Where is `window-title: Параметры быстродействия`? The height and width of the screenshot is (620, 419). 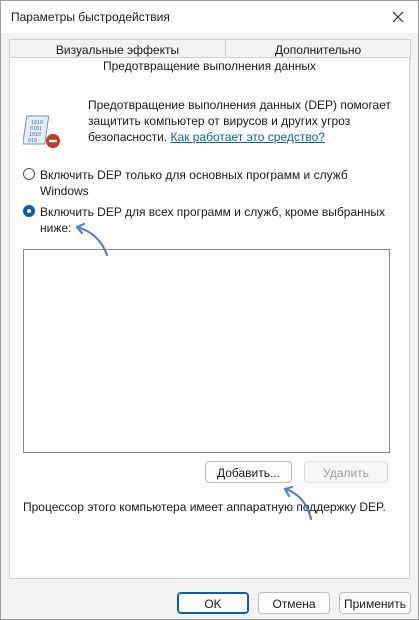
window-title: Параметры быстродействия is located at coordinates (90, 17).